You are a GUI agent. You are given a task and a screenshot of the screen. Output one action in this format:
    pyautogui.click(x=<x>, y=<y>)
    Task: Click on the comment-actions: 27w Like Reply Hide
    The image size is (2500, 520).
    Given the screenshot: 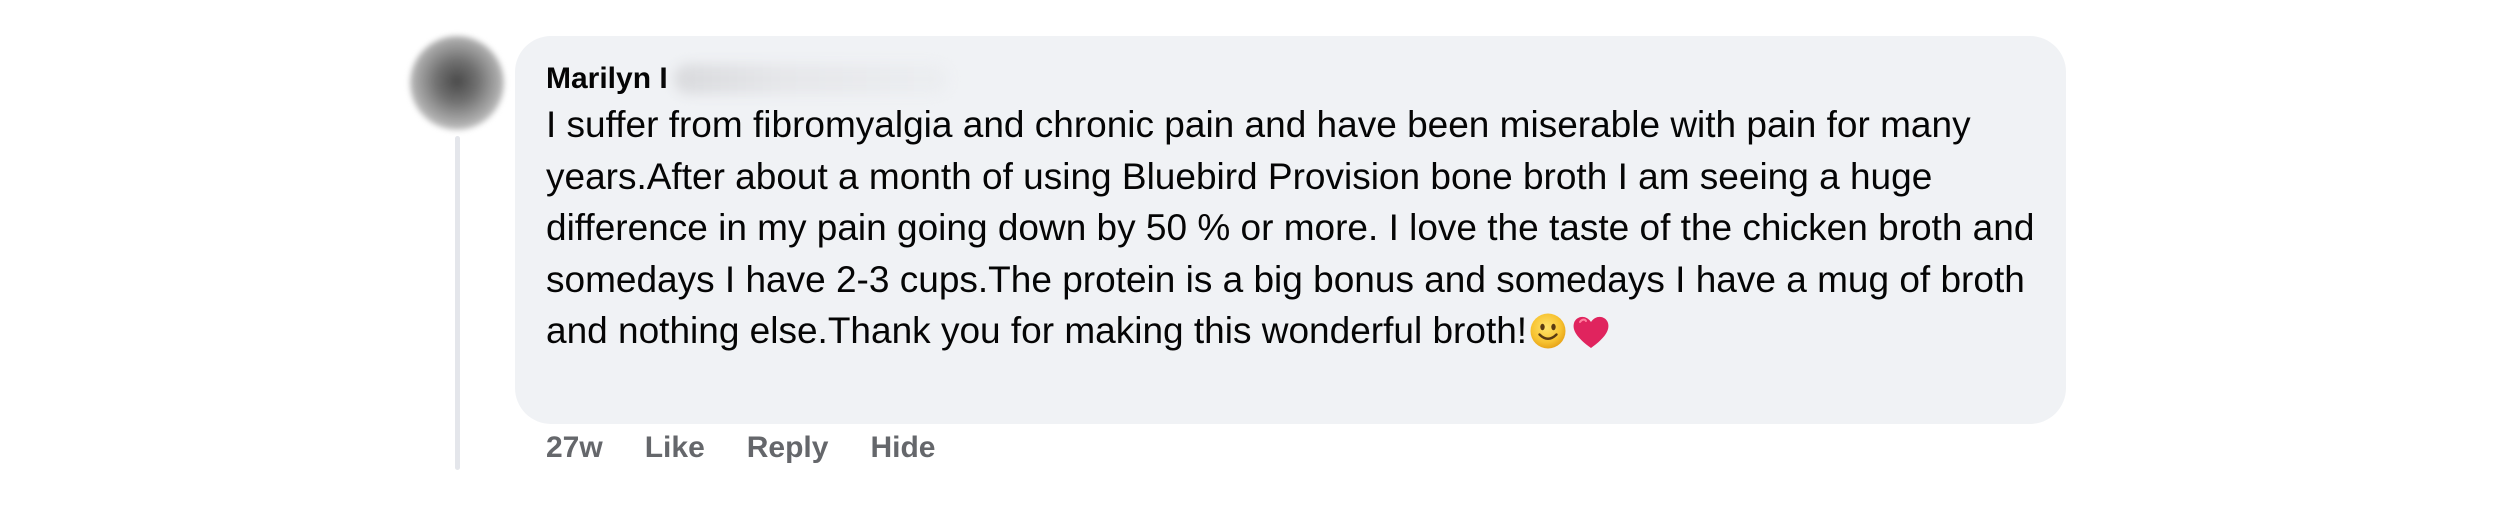 What is the action you would take?
    pyautogui.click(x=761, y=448)
    